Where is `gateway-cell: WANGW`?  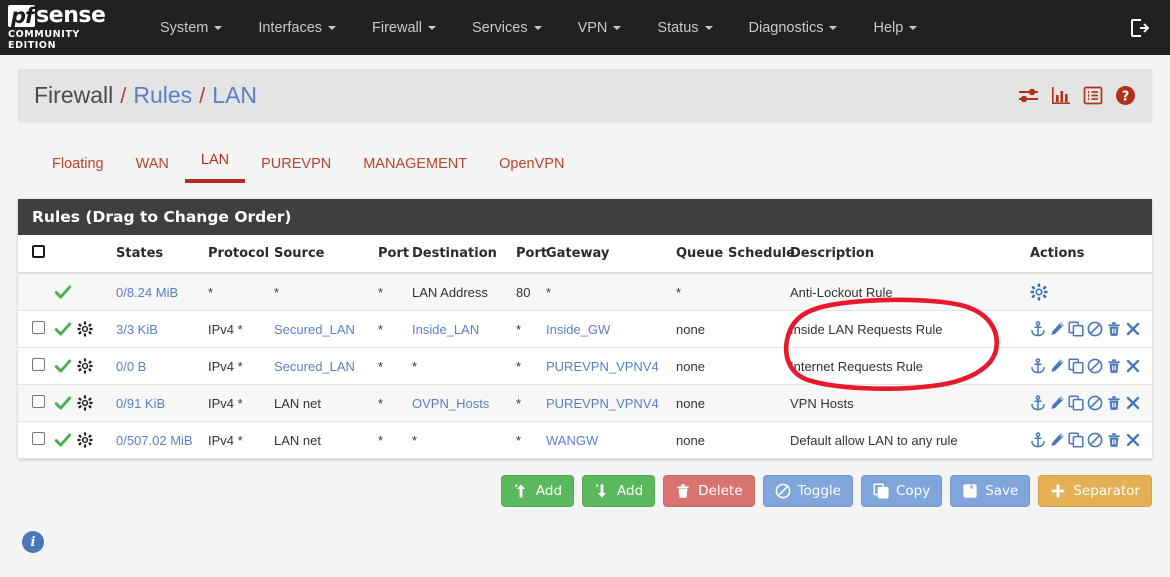
gateway-cell: WANGW is located at coordinates (607, 440).